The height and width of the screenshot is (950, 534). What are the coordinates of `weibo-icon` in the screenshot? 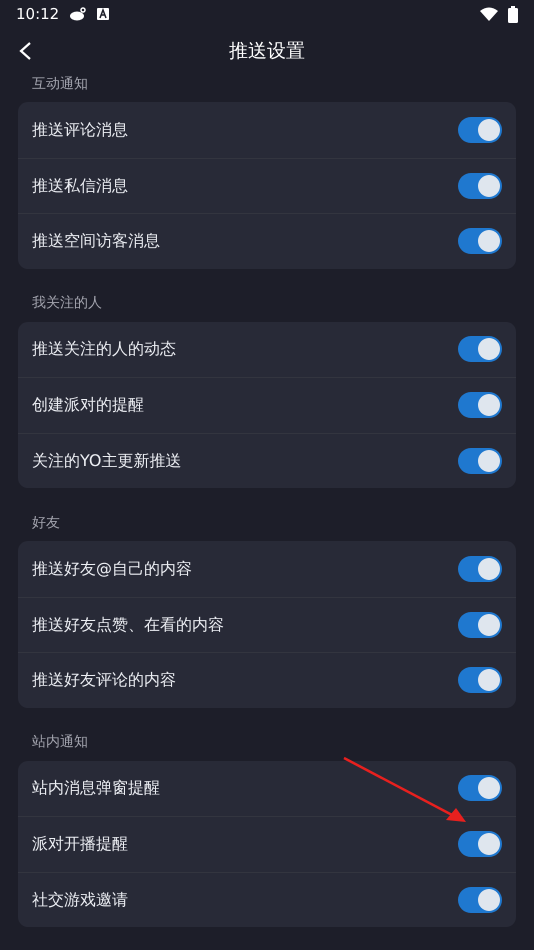 It's located at (78, 14).